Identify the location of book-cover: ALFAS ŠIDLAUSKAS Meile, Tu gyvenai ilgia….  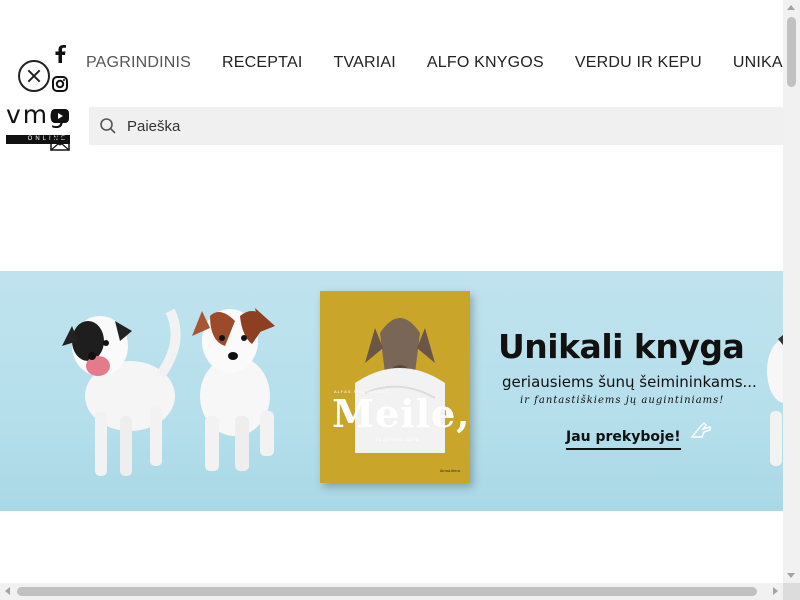
(395, 387).